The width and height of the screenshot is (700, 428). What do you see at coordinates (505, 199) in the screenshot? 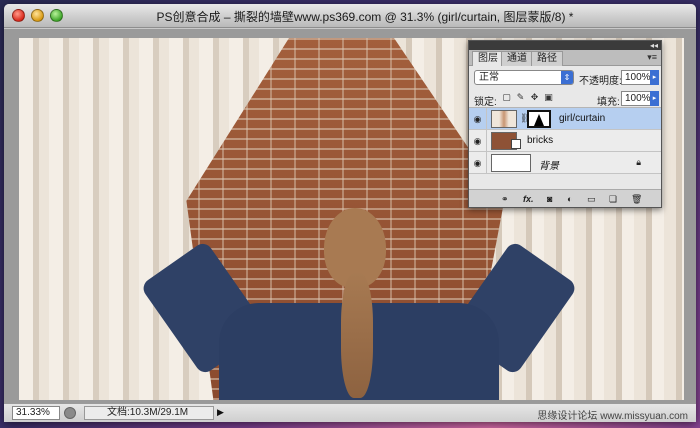
I see `link-icon: ⚭` at bounding box center [505, 199].